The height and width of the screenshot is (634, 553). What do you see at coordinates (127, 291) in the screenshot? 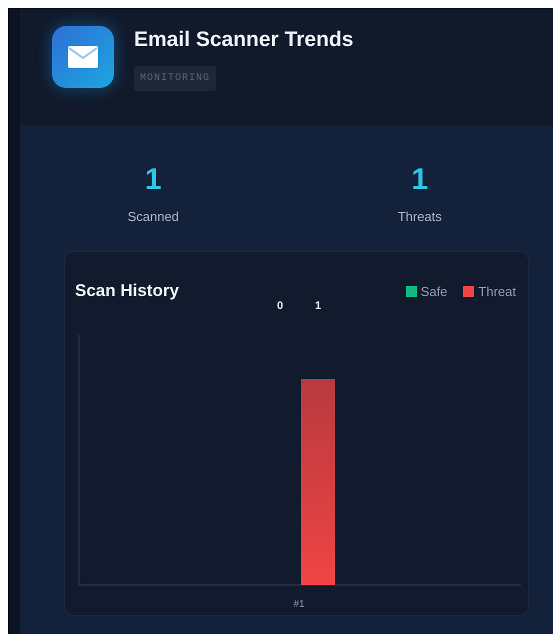
I see `chart-title: Scan History` at bounding box center [127, 291].